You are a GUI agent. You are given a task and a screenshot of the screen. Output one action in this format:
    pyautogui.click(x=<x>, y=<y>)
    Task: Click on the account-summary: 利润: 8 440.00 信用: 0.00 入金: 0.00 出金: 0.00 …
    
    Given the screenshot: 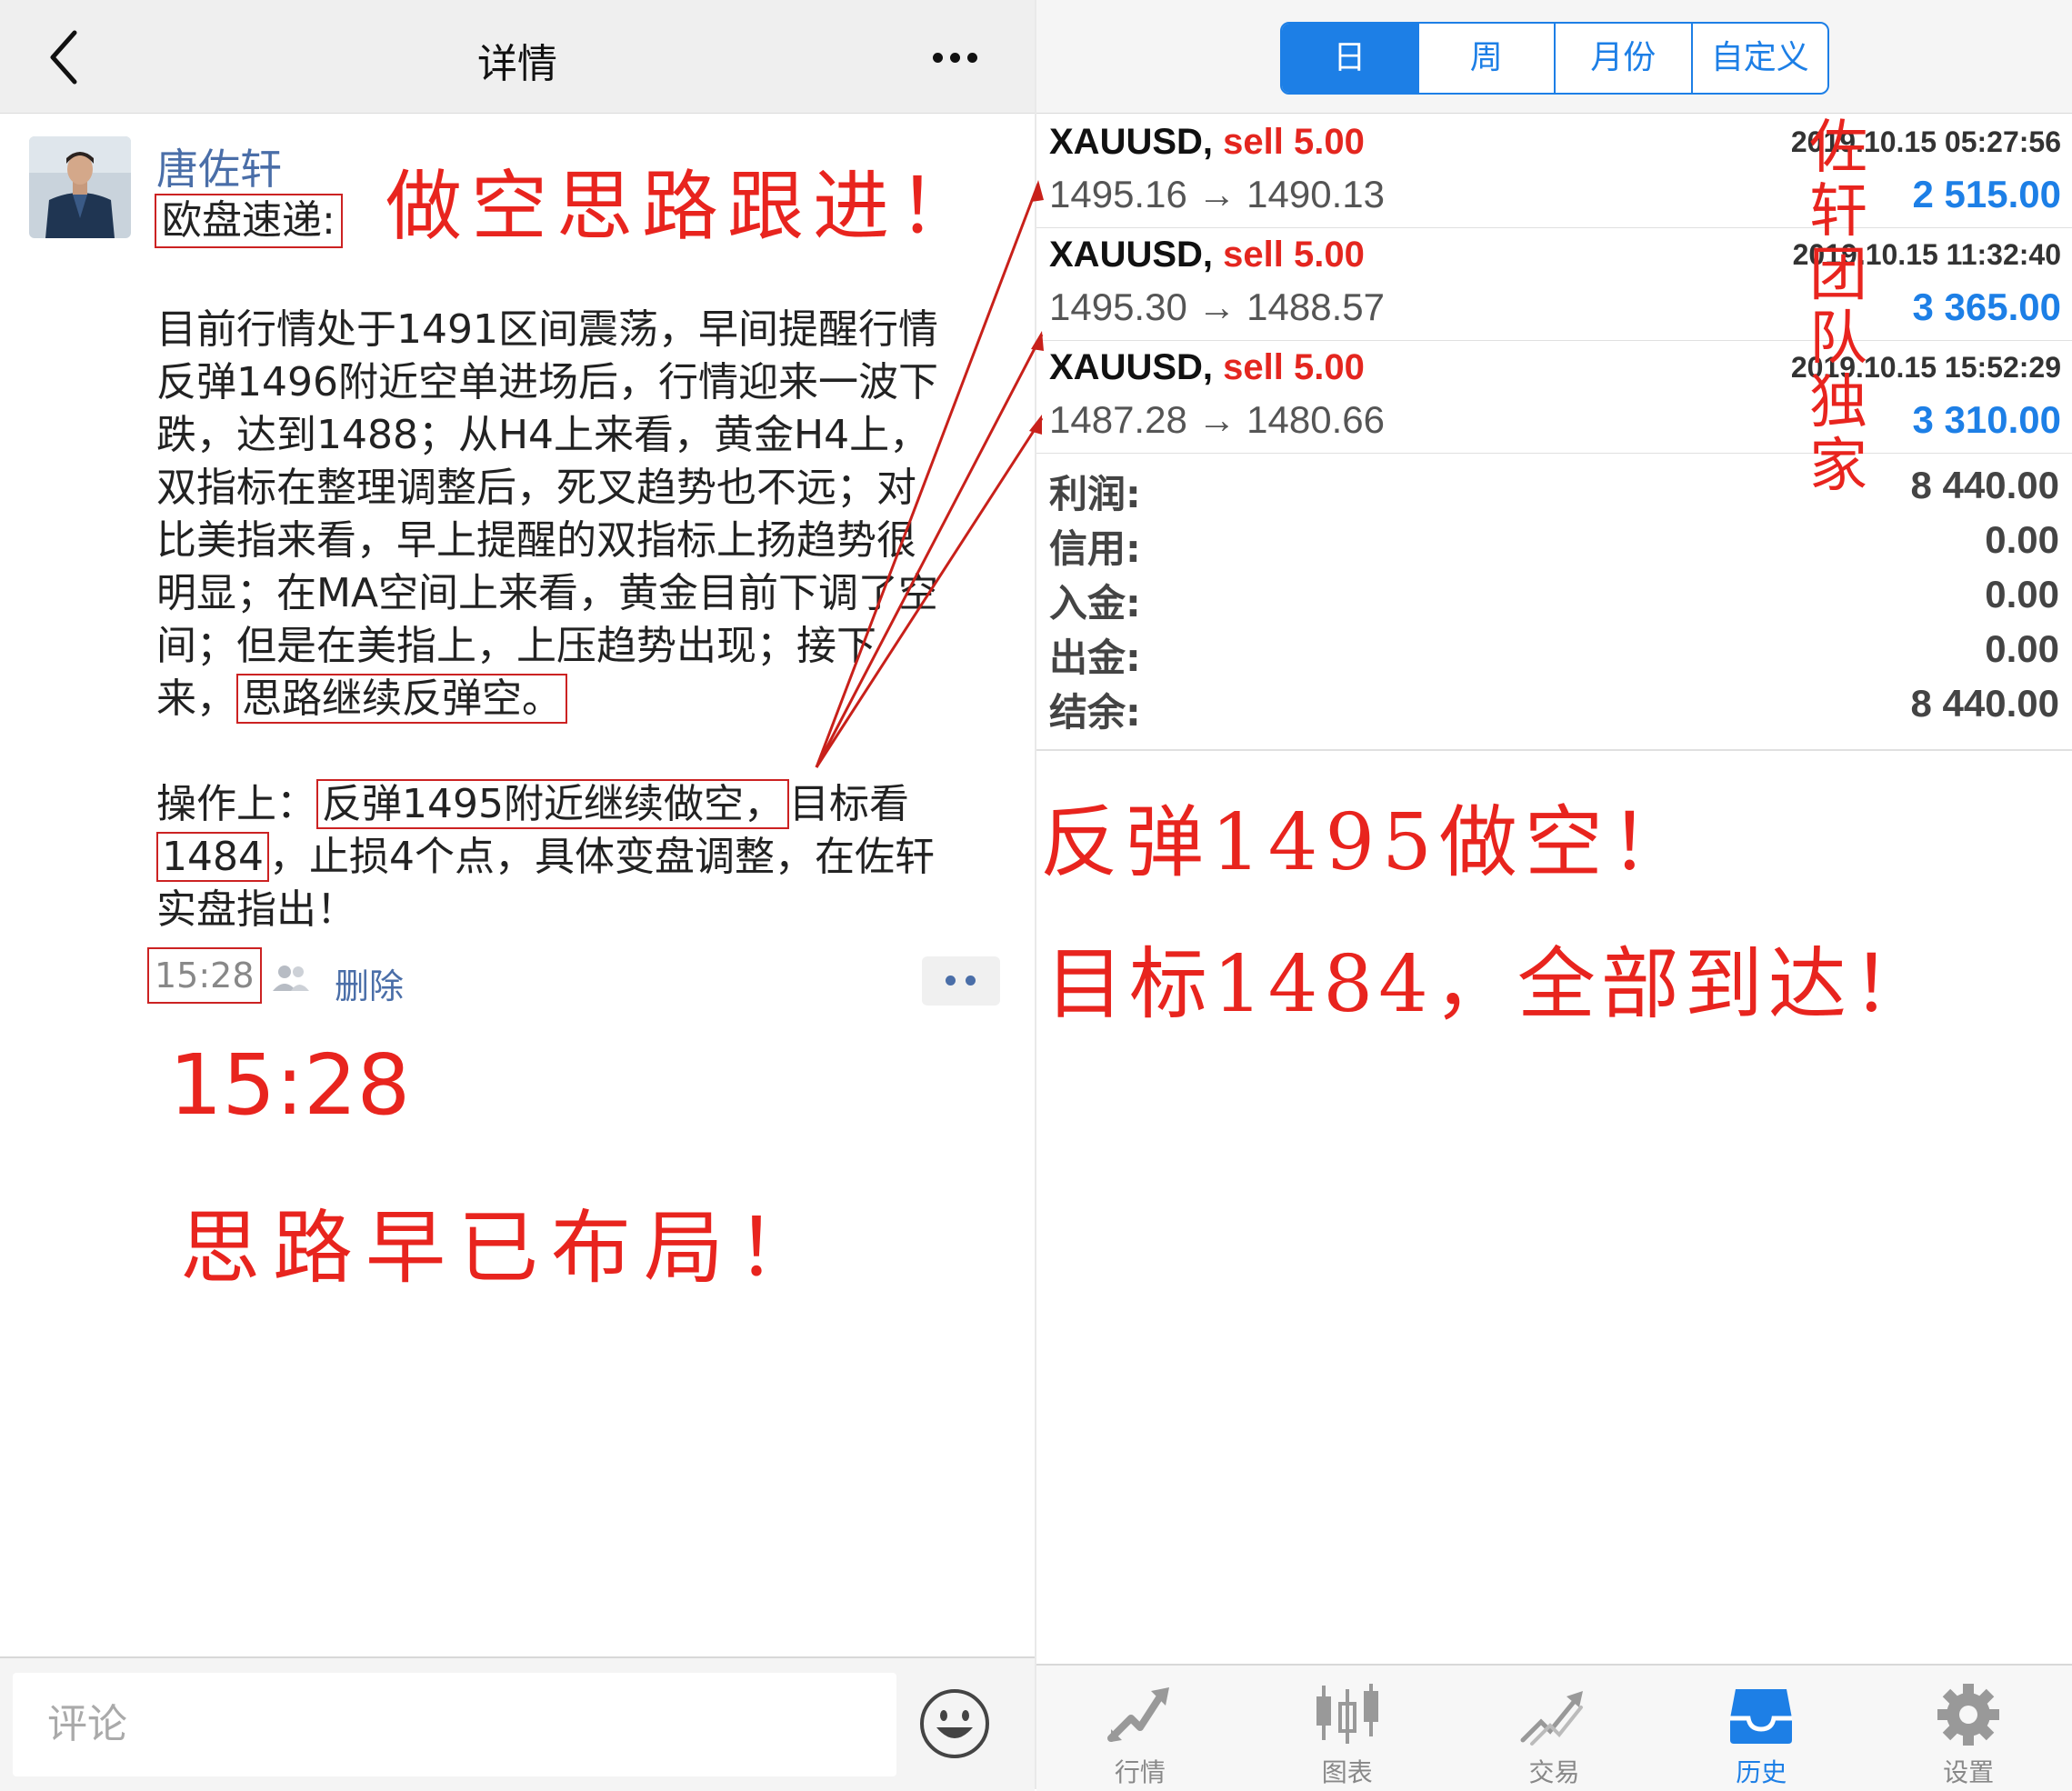 What is the action you would take?
    pyautogui.click(x=1554, y=605)
    